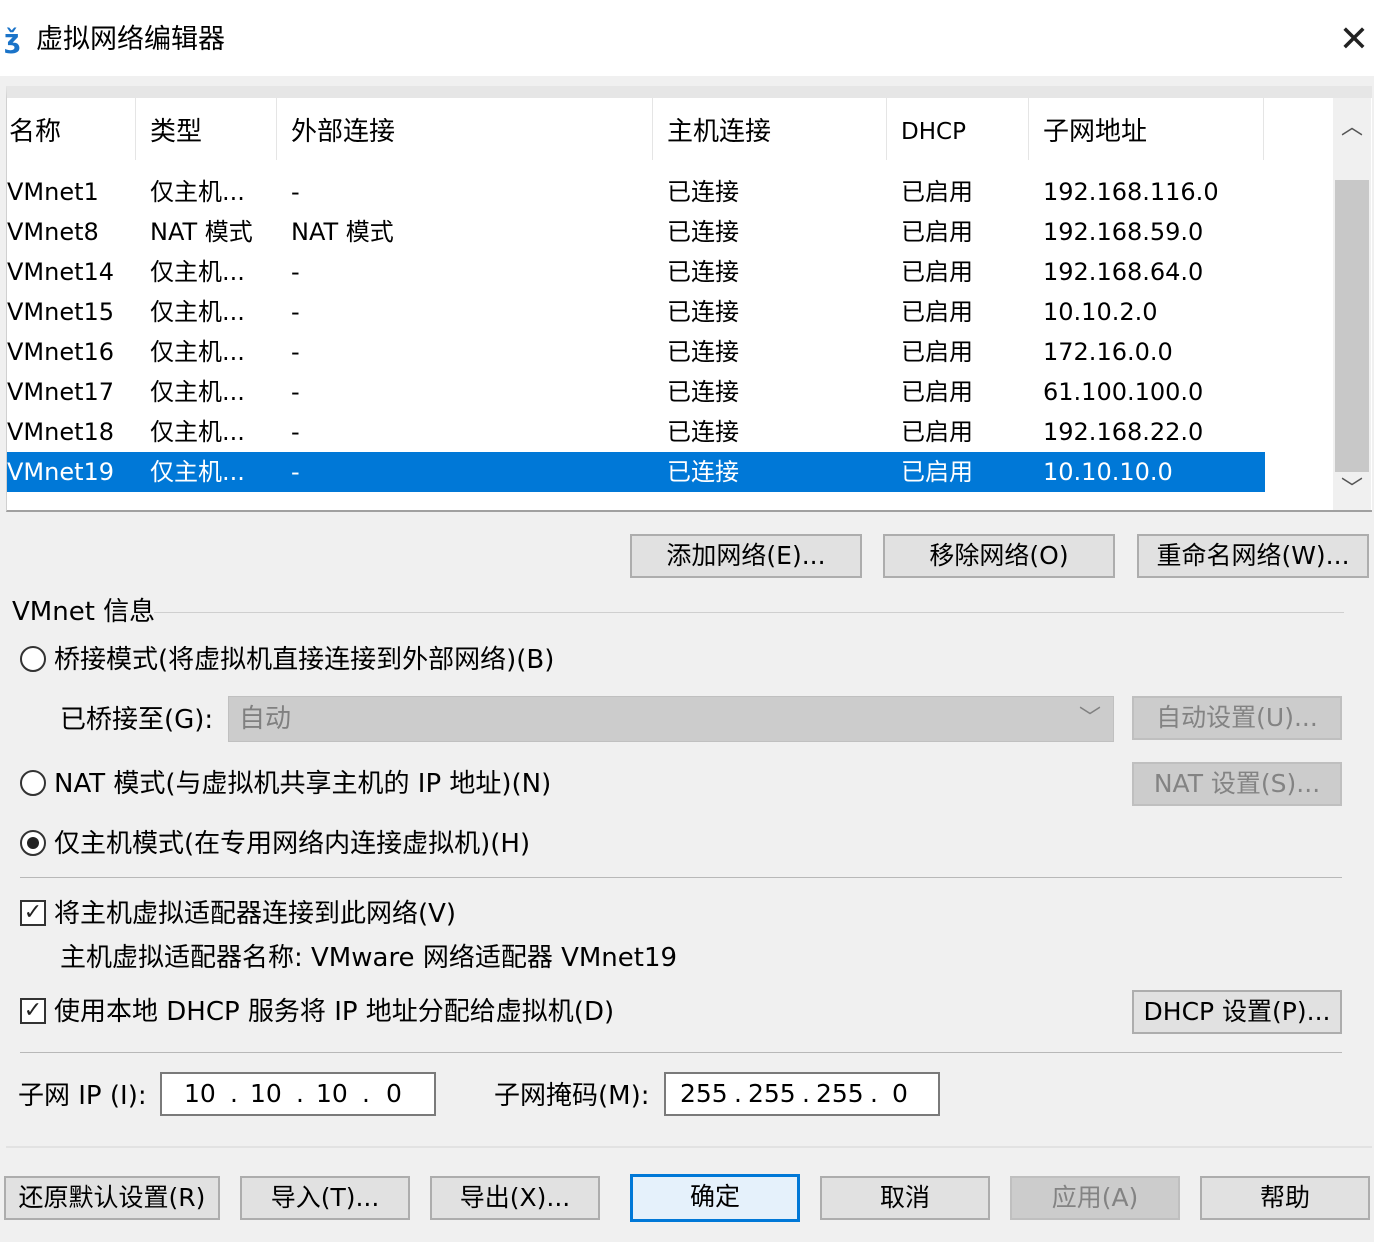 The image size is (1374, 1242). What do you see at coordinates (176, 132) in the screenshot?
I see `column-header-type: 类型` at bounding box center [176, 132].